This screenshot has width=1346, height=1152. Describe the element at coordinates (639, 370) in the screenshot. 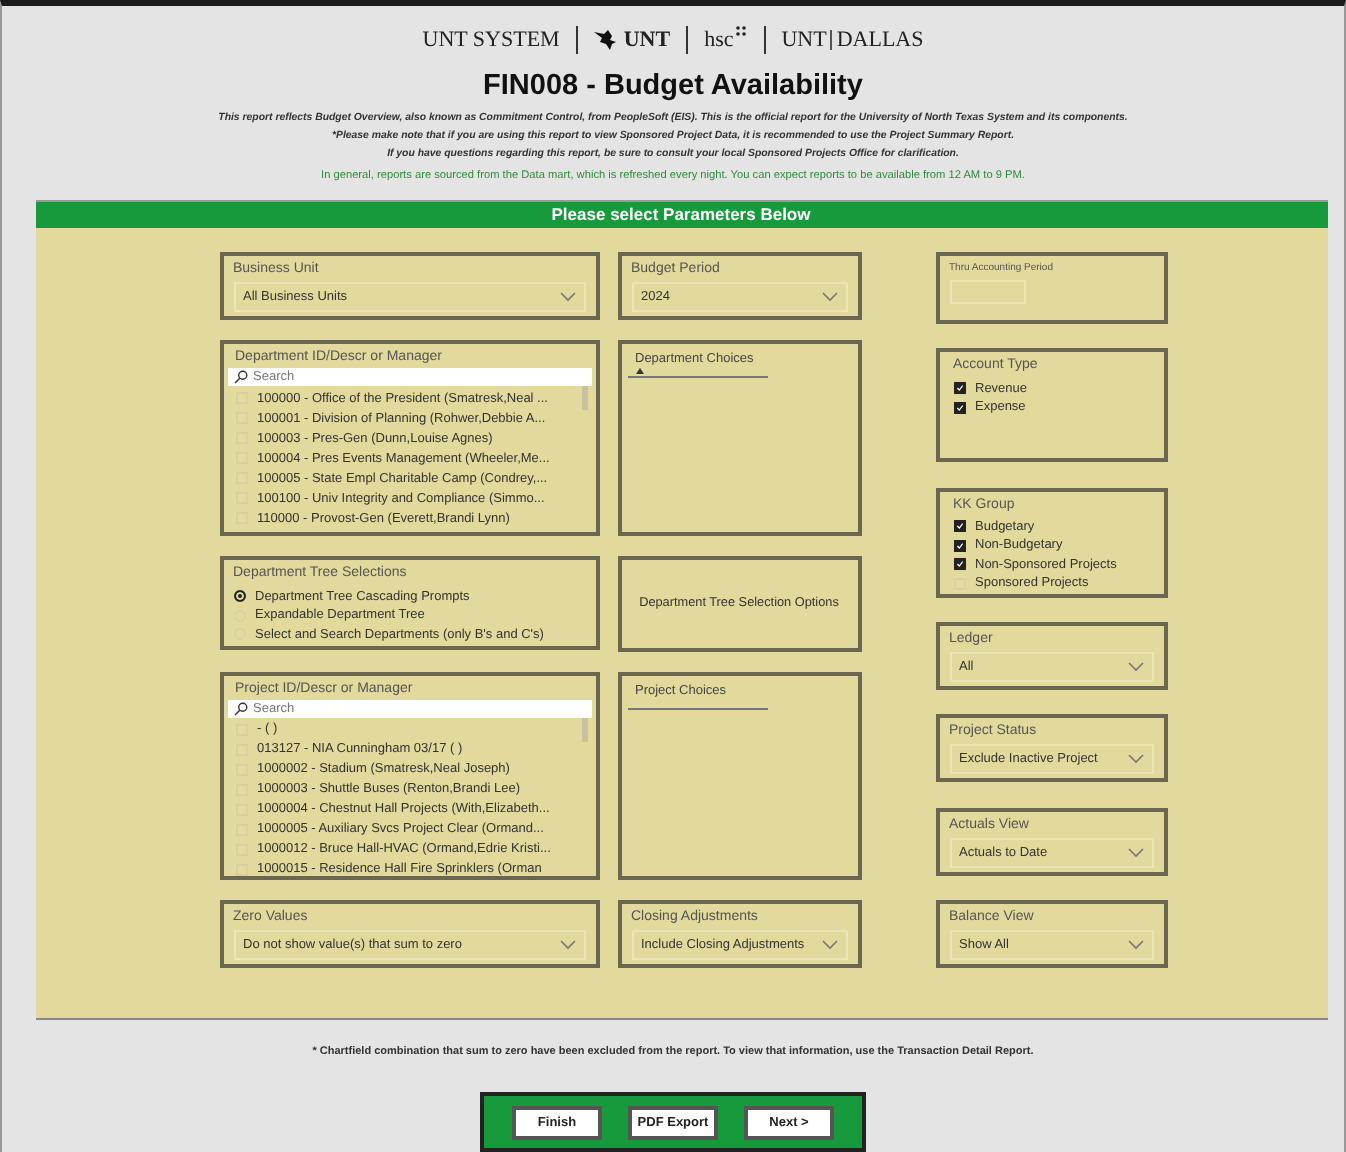

I see `caret-icon` at that location.